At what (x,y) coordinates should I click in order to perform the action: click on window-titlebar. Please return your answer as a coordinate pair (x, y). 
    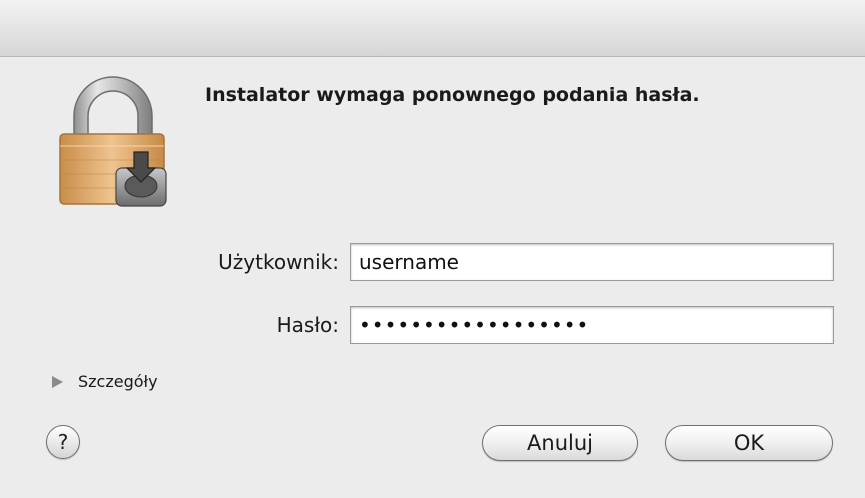
    Looking at the image, I should click on (432, 28).